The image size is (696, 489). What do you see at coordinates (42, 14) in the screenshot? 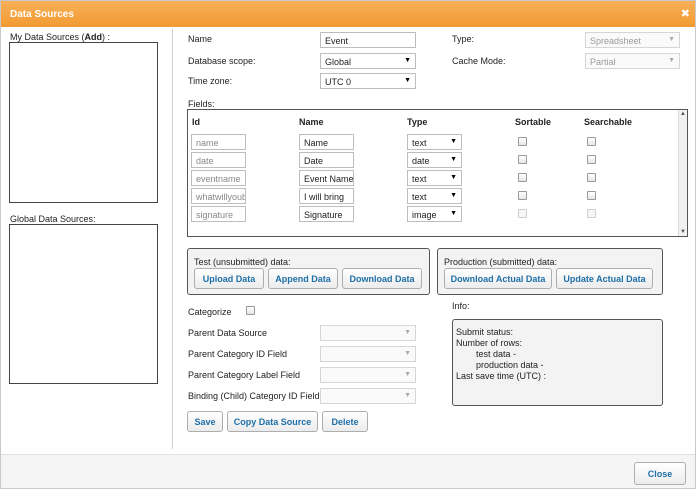
I see `dialog-title: Data Sources` at bounding box center [42, 14].